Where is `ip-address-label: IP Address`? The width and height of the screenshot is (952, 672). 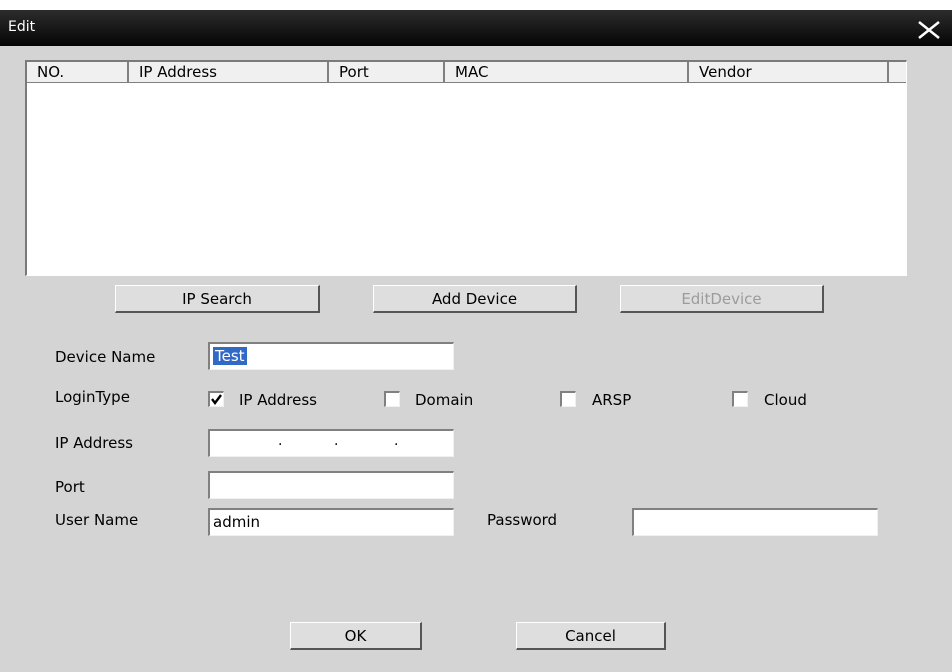 ip-address-label: IP Address is located at coordinates (94, 443).